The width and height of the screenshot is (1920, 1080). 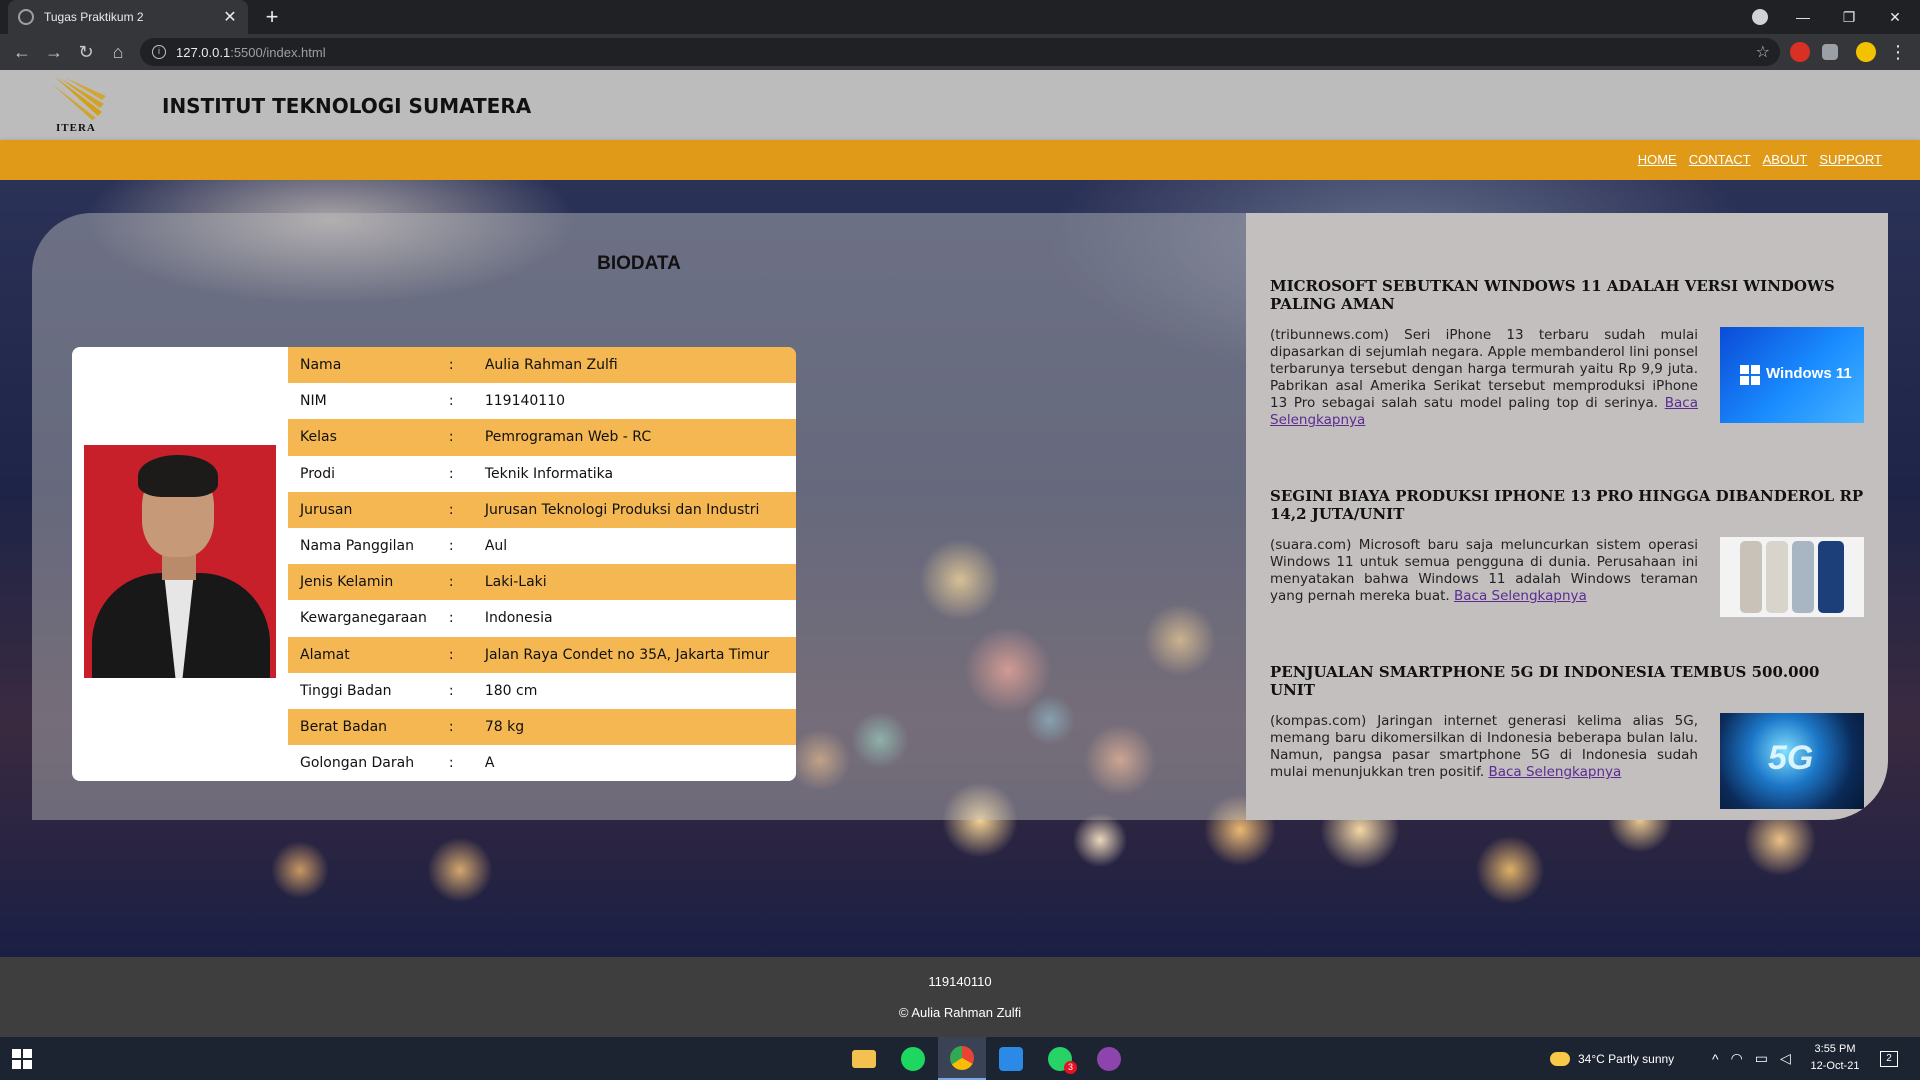 I want to click on tab-search-icon, so click(x=1760, y=17).